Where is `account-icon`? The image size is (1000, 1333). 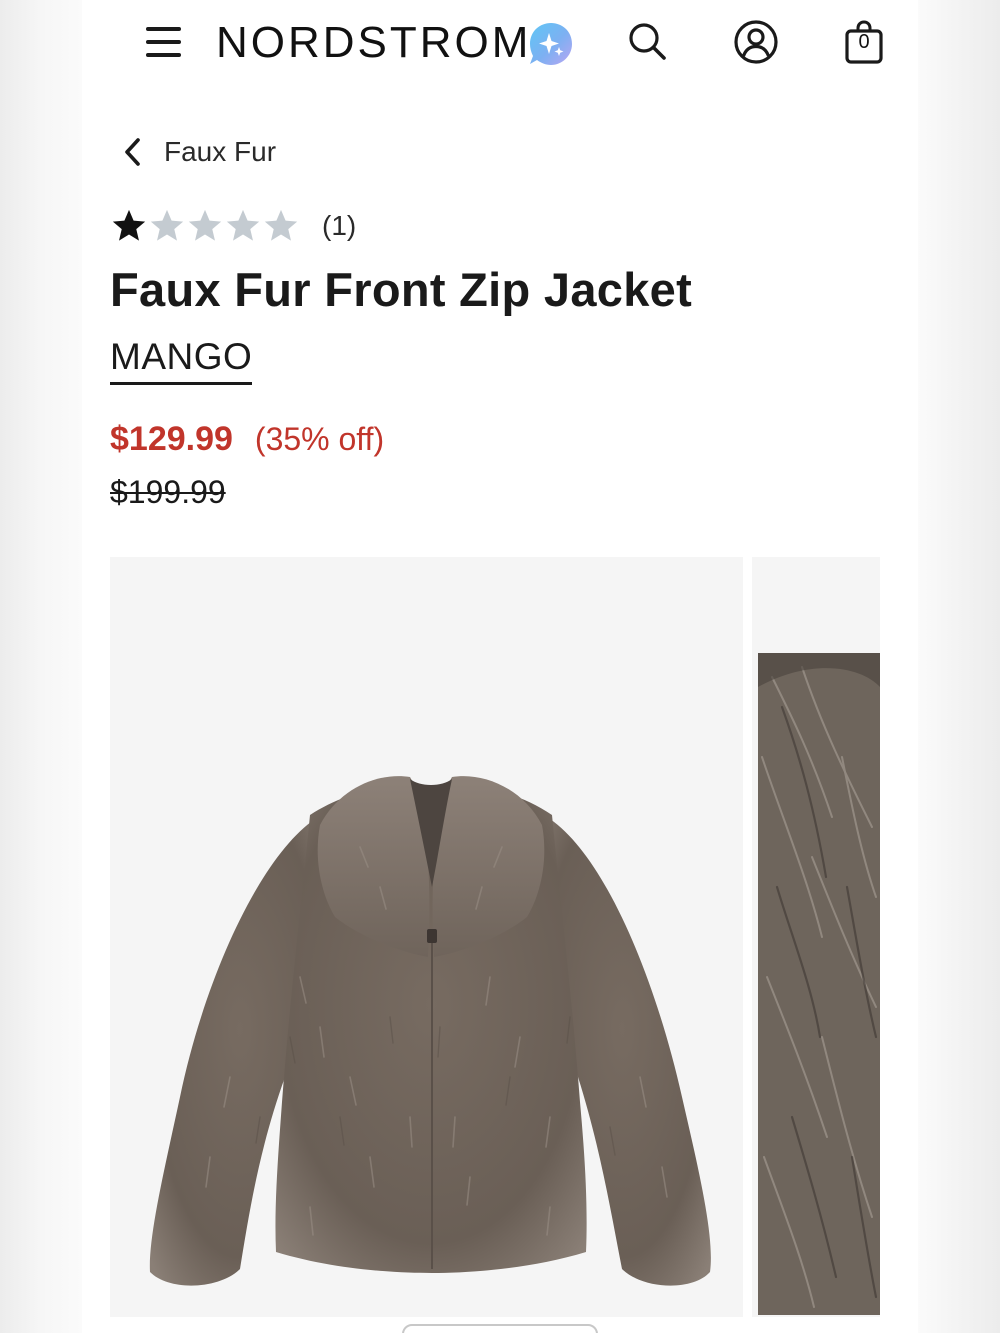 account-icon is located at coordinates (756, 42).